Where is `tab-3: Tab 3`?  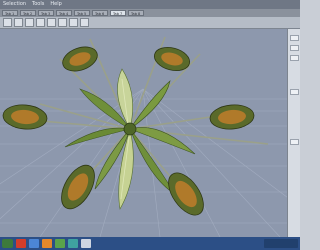 tab-3: Tab 3 is located at coordinates (46, 13).